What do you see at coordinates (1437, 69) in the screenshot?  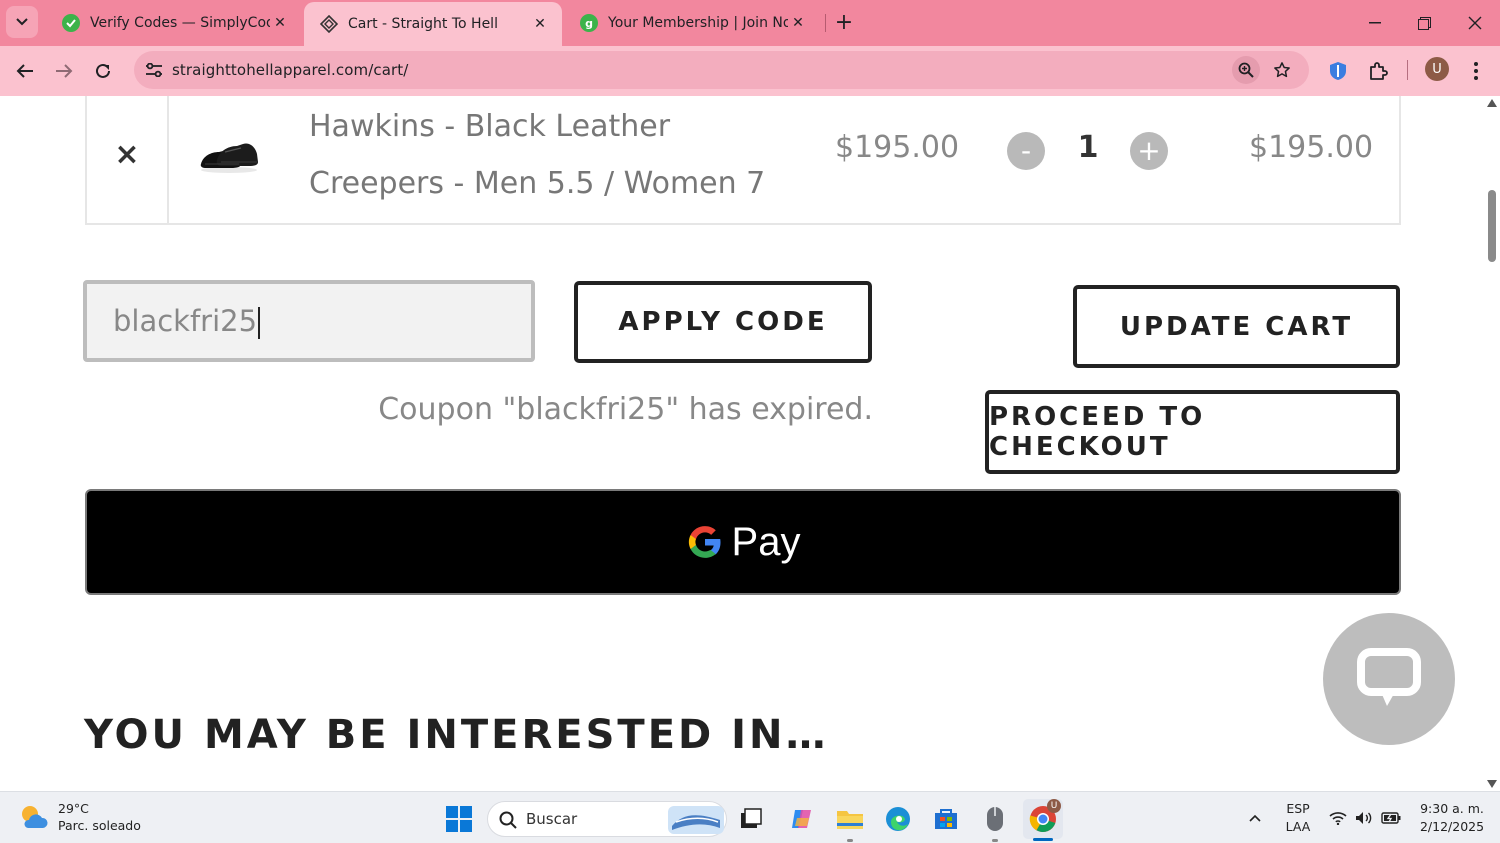 I see `profile-avatar: U` at bounding box center [1437, 69].